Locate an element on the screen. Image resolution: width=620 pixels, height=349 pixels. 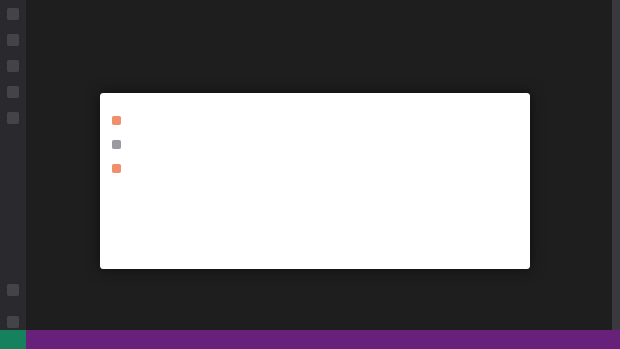
activity-bar is located at coordinates (13, 169).